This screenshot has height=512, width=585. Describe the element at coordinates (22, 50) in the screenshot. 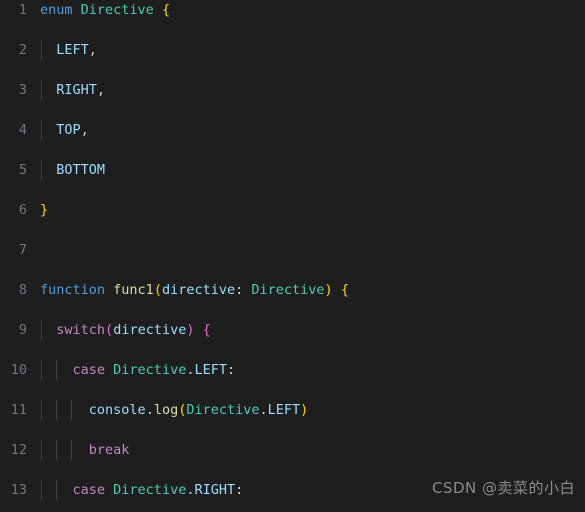

I see `line-number: 2` at that location.